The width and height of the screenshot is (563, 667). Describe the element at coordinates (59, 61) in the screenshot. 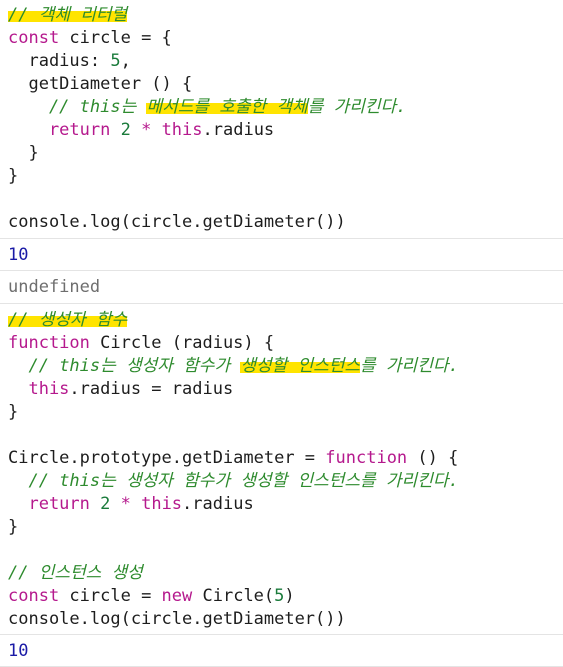

I see `code-text: radius:` at that location.